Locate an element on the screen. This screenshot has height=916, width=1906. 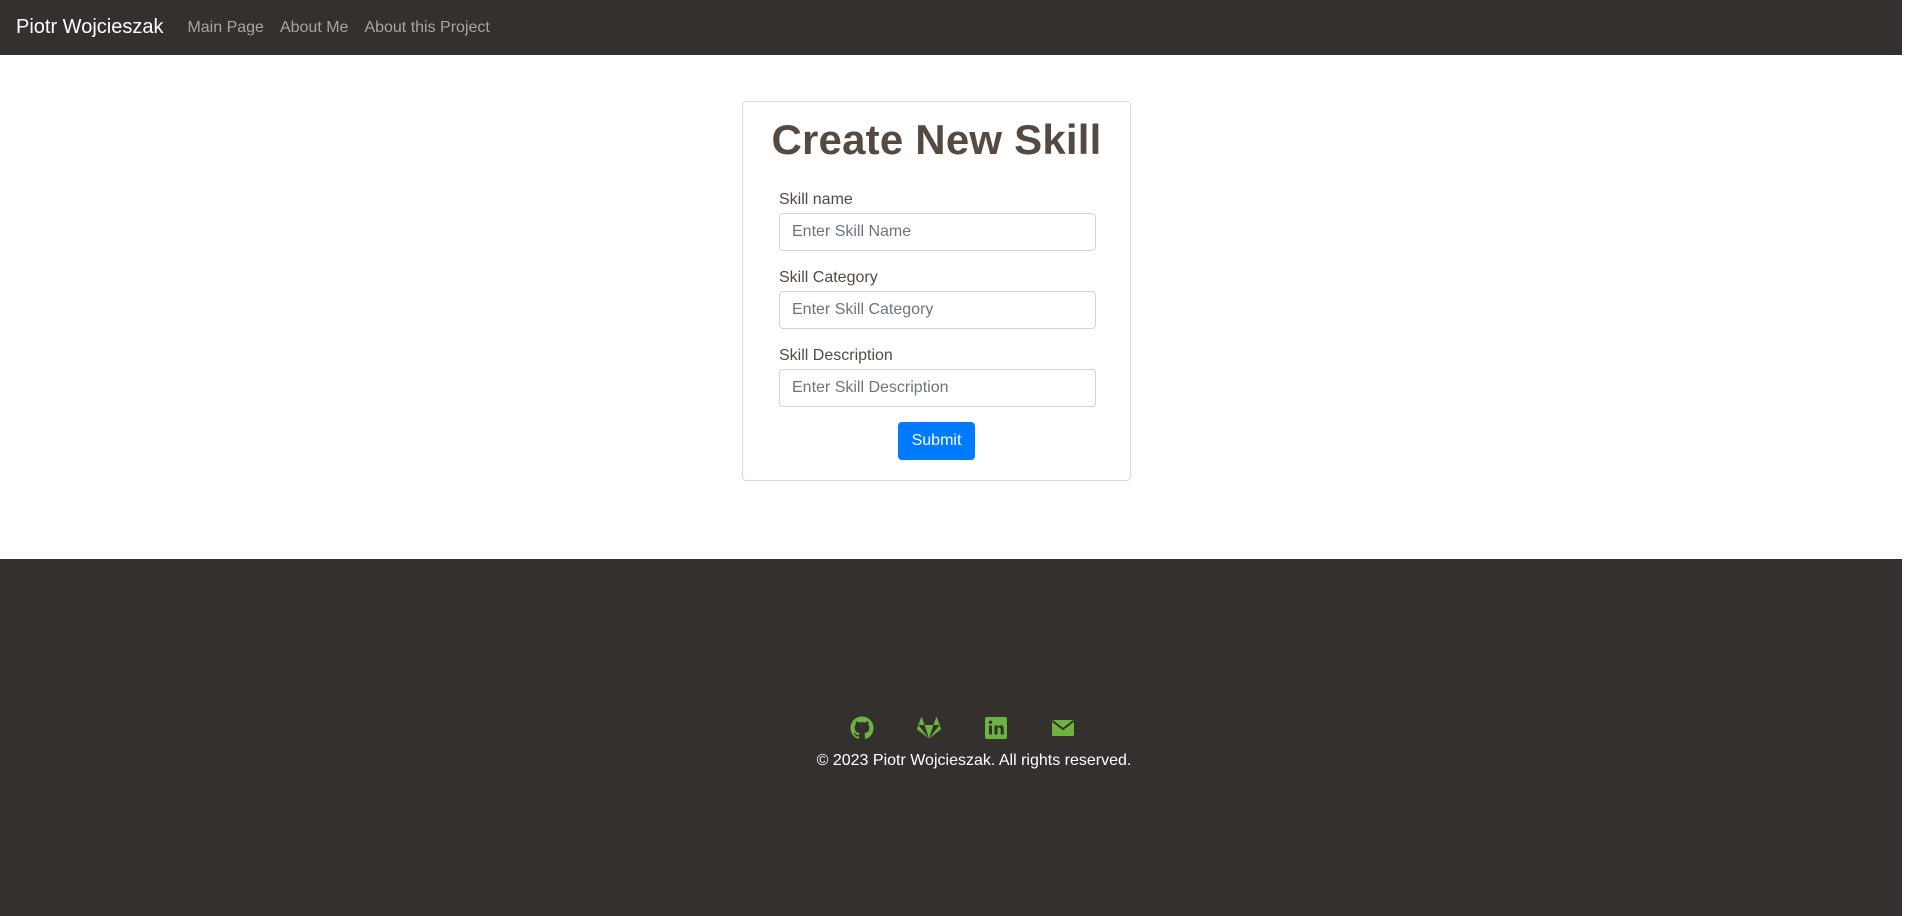
email-icon is located at coordinates (1063, 728).